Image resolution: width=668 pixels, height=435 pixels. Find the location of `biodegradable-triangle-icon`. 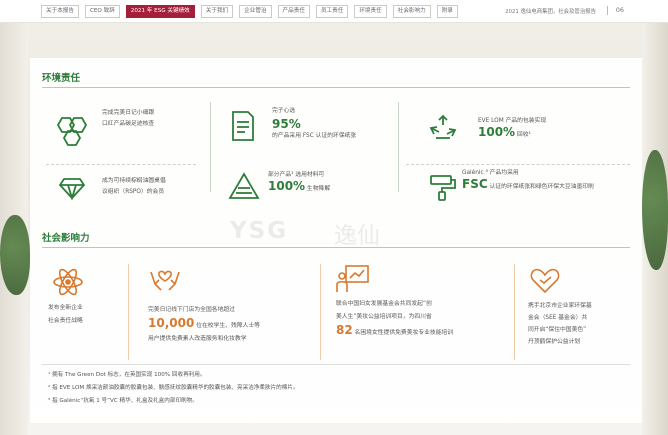

biodegradable-triangle-icon is located at coordinates (244, 186).